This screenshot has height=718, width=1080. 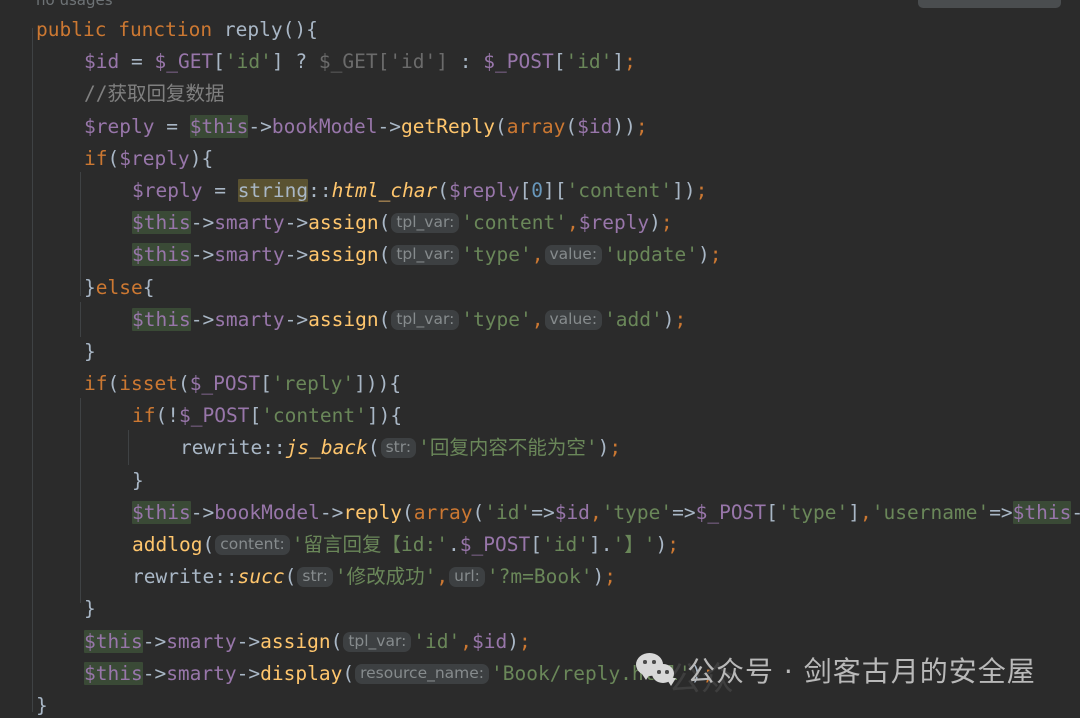 What do you see at coordinates (540, 384) in the screenshot?
I see `code-line: if(isset($_POST['reply'])){` at bounding box center [540, 384].